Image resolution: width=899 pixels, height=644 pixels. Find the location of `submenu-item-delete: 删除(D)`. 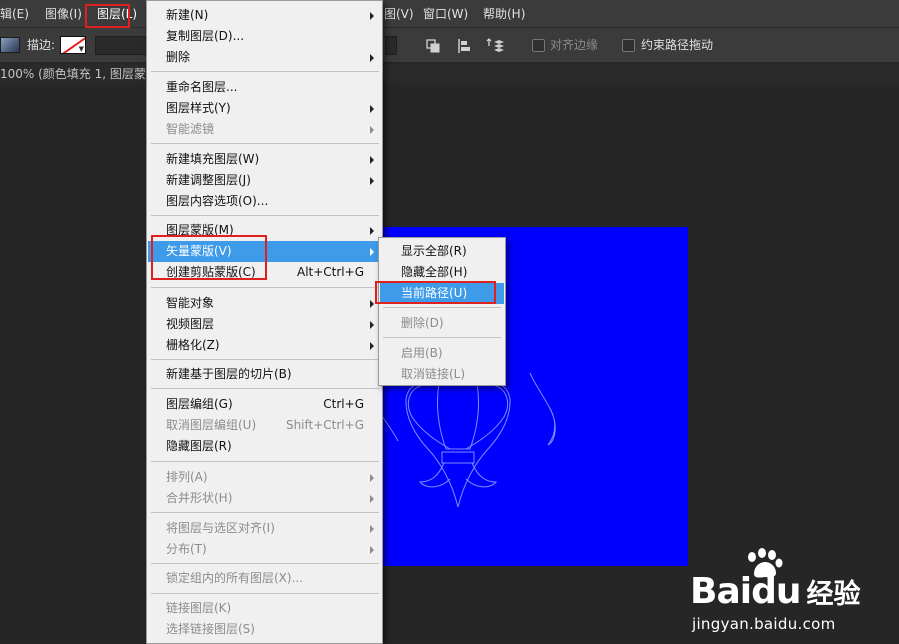

submenu-item-delete: 删除(D) is located at coordinates (442, 323).